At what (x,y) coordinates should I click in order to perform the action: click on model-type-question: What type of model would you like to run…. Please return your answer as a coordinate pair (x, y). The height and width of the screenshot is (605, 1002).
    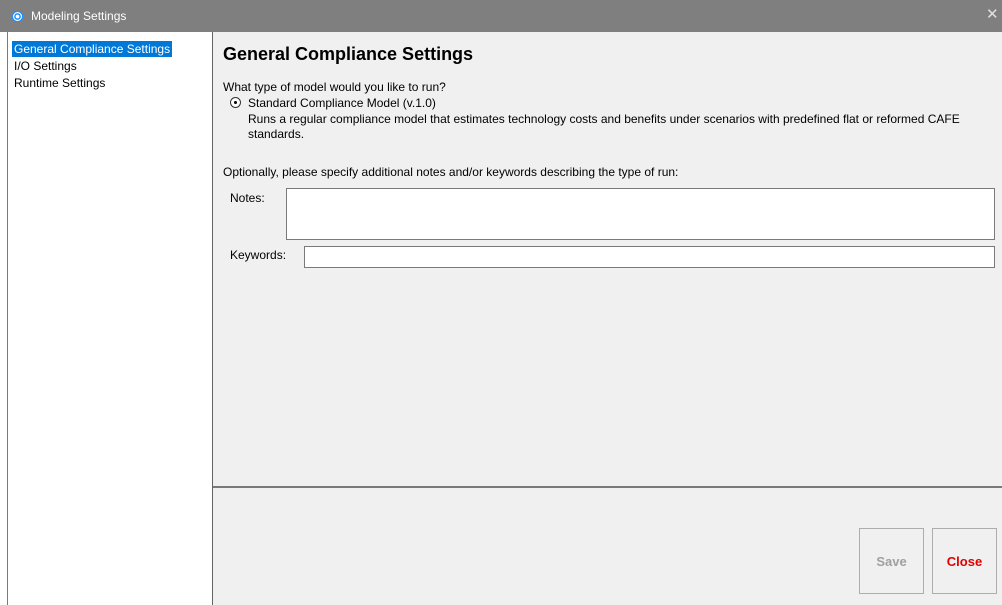
    Looking at the image, I should click on (334, 87).